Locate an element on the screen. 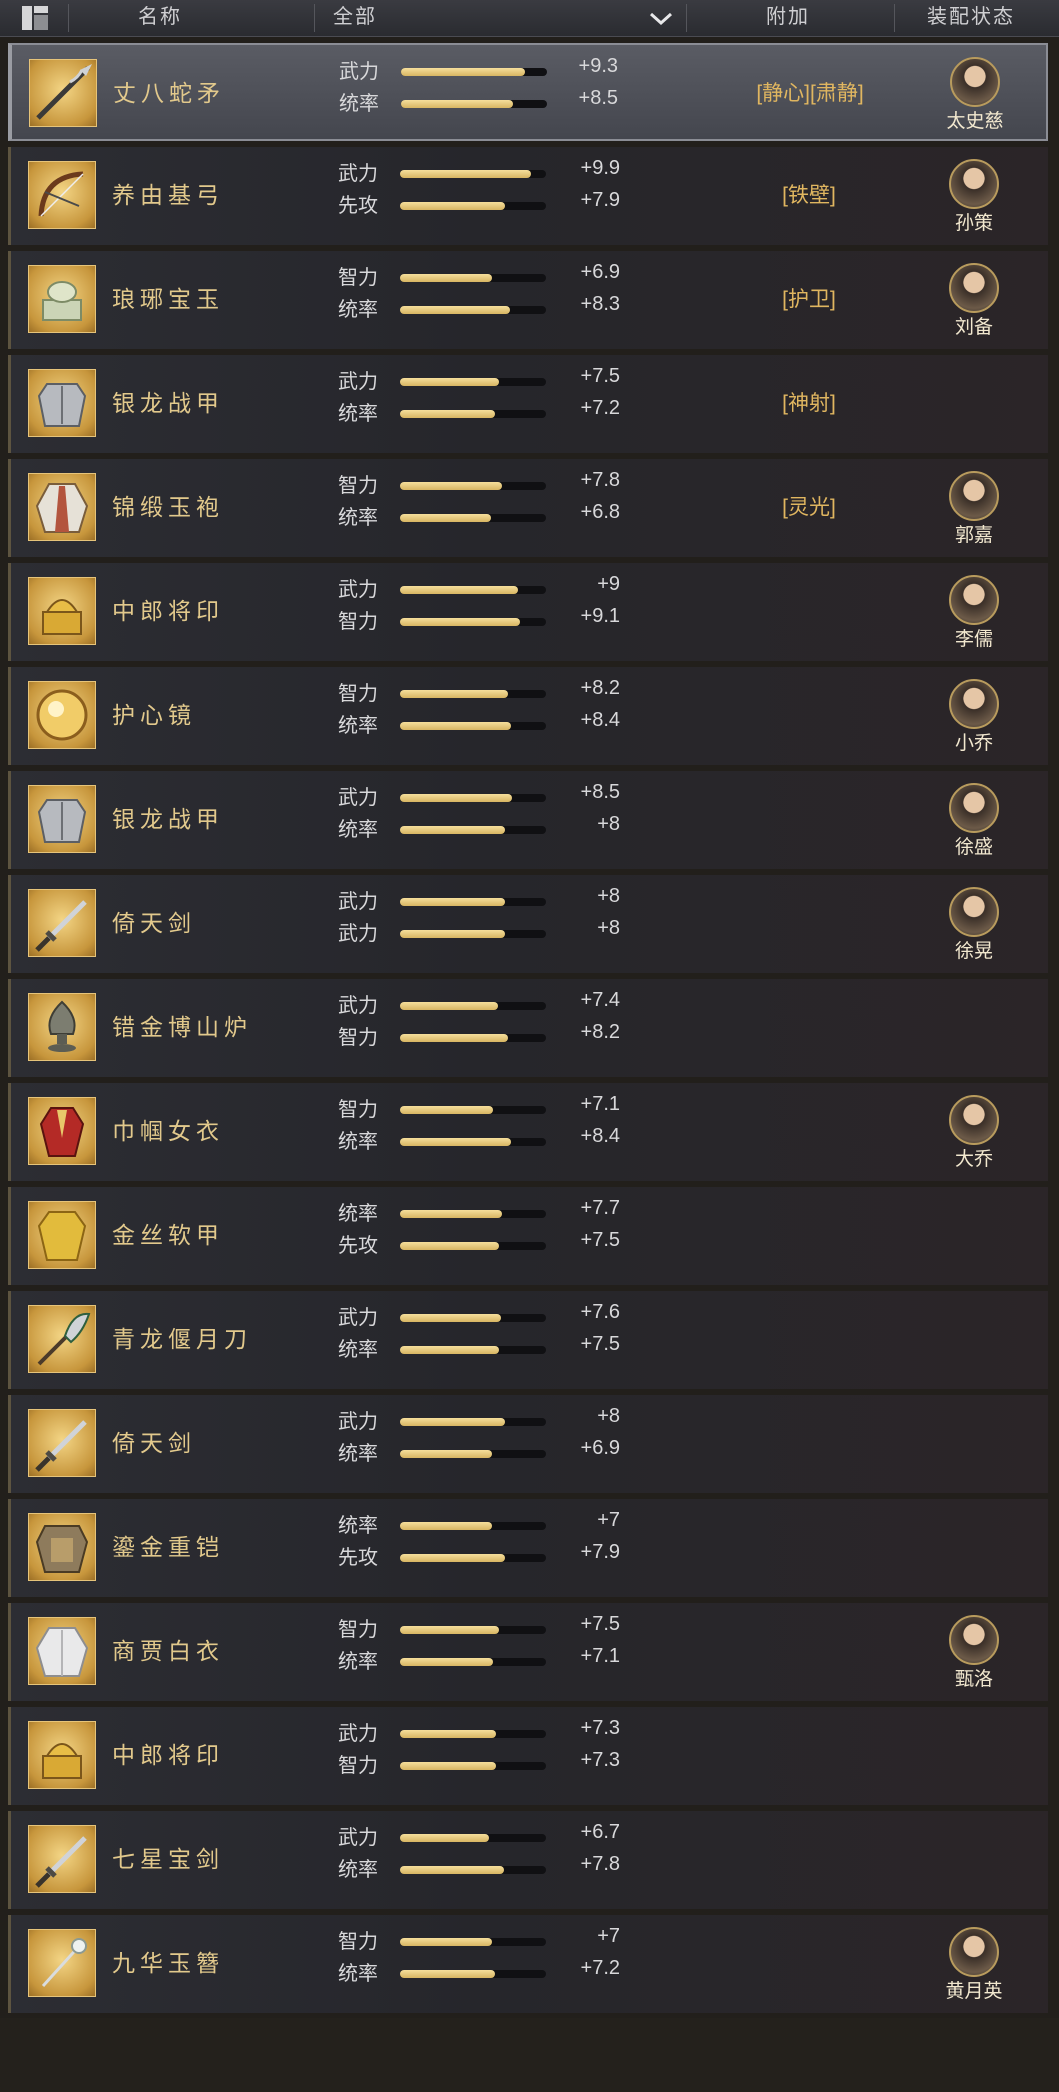 This screenshot has height=2092, width=1059. stat-label: 智力 is located at coordinates (358, 1038).